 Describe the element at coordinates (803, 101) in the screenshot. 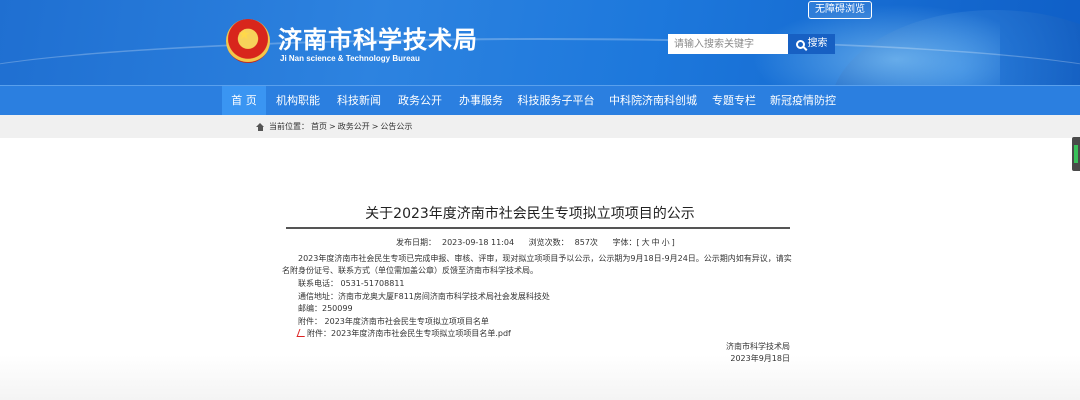

I see `nav-item-covid-prevention: 新冠疫情防控` at that location.